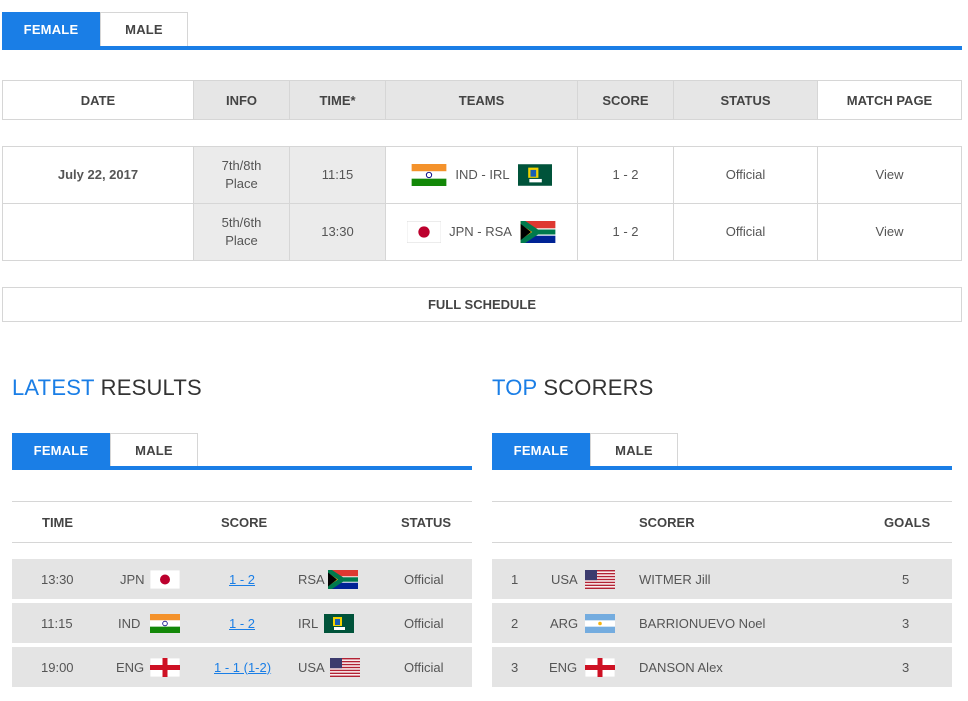  I want to click on scorer-rank: 3, so click(515, 667).